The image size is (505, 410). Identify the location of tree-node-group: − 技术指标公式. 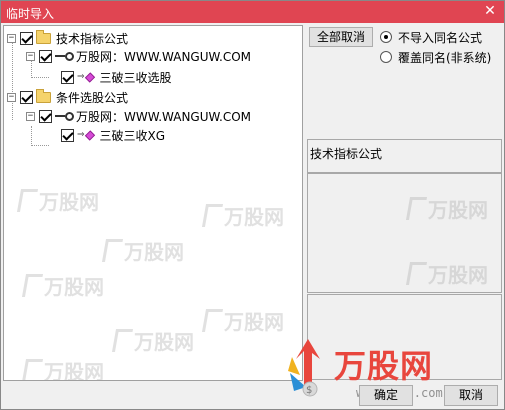
(67, 38).